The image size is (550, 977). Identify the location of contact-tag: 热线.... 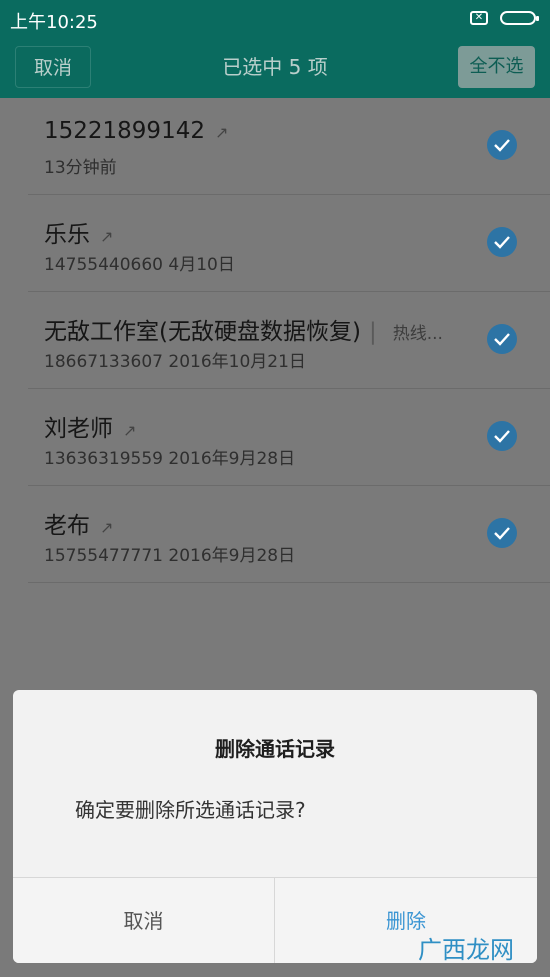
(417, 334).